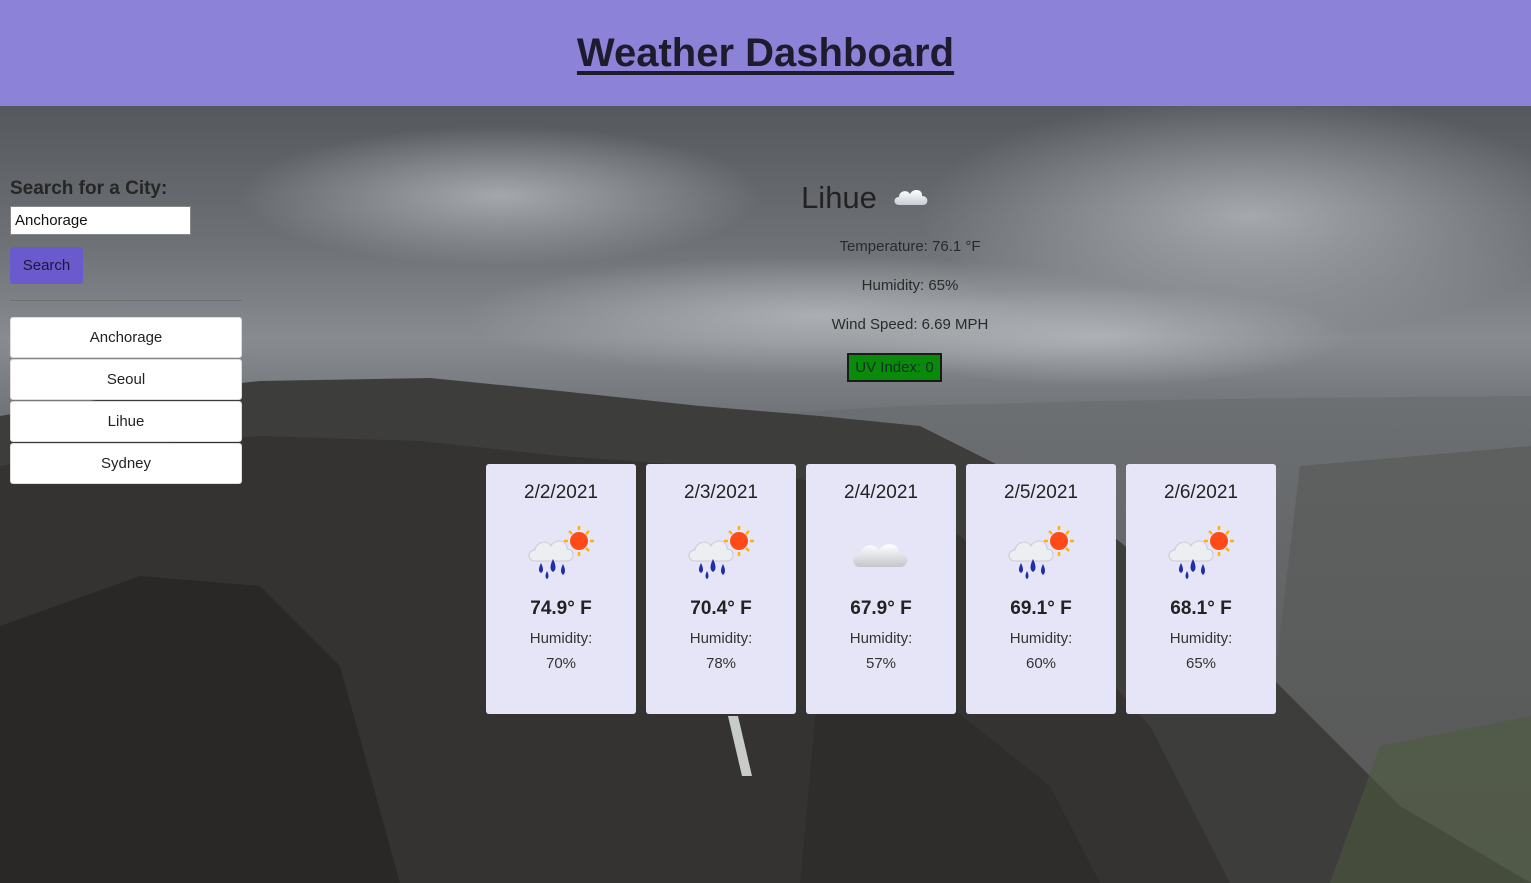 This screenshot has width=1531, height=883. What do you see at coordinates (721, 608) in the screenshot?
I see `forecast-temperature: 70.4° F` at bounding box center [721, 608].